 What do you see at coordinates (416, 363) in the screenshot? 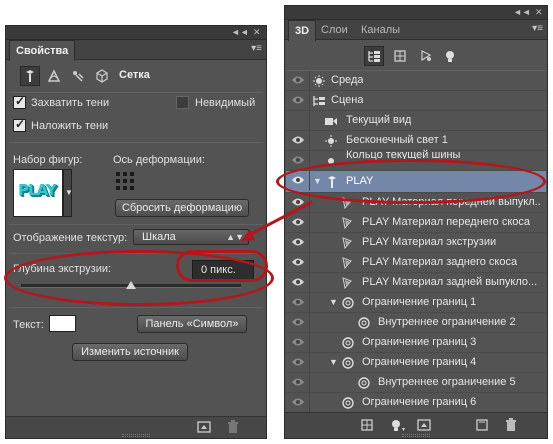
I see `layer-row-constraint-4: ▼ Ограничение границ 4` at bounding box center [416, 363].